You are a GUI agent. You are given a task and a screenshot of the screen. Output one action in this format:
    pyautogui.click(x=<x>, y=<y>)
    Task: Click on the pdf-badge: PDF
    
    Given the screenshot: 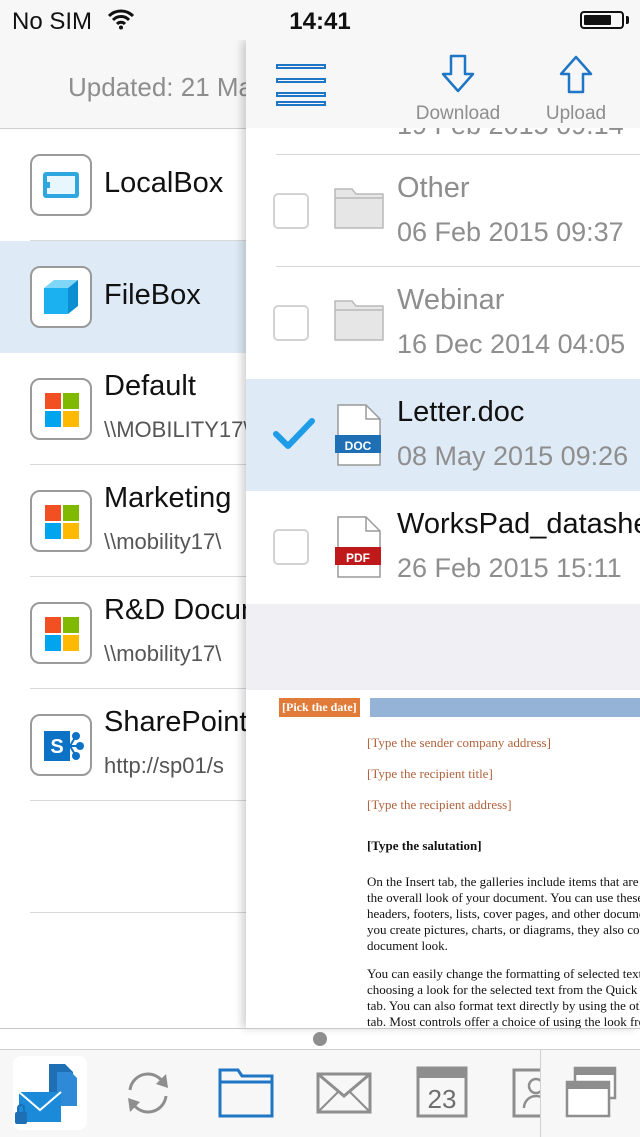 What is the action you would take?
    pyautogui.click(x=358, y=558)
    